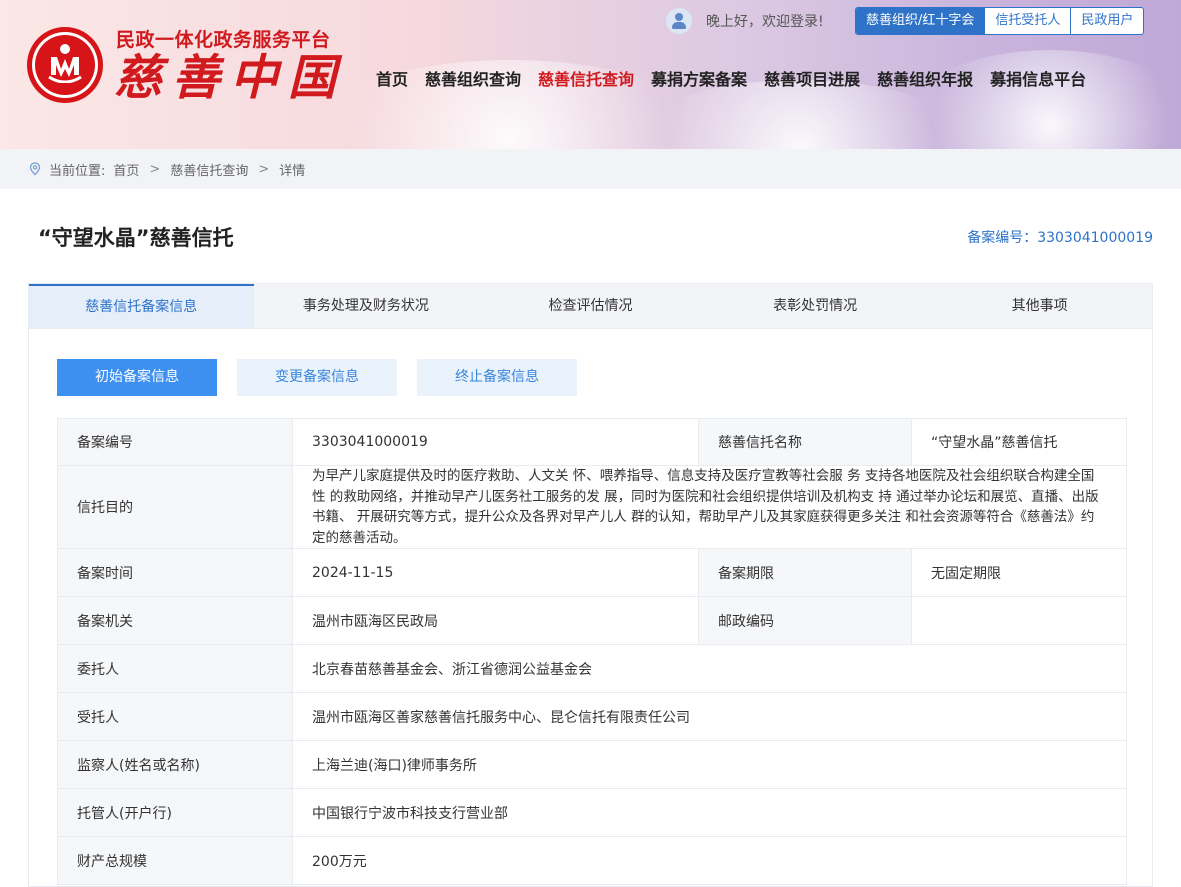  Describe the element at coordinates (590, 169) in the screenshot. I see `breadcrumb-bar: 当前位置: 首页 > 慈善信托查询 > 详情` at that location.